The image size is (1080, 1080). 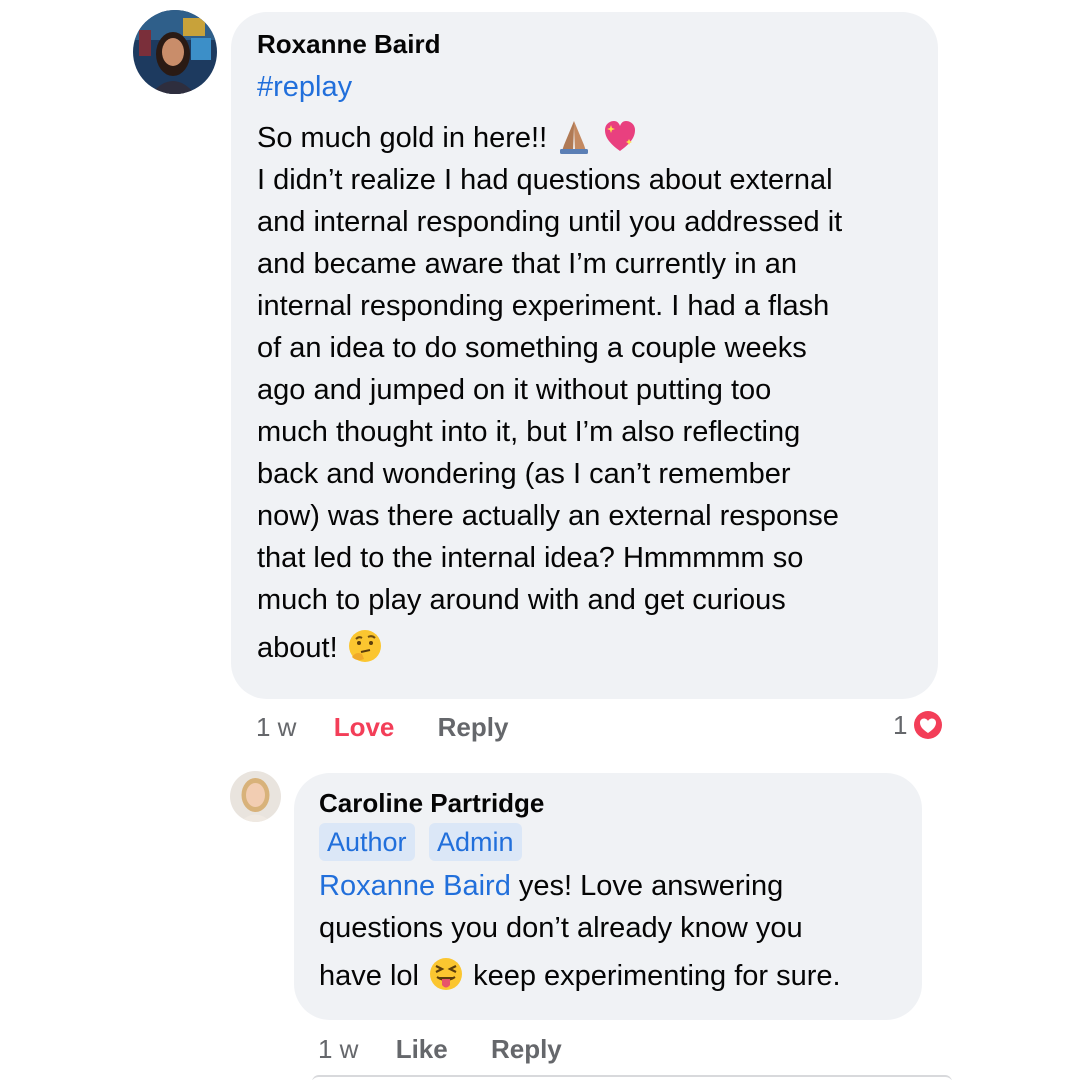 I want to click on admin-badge: Admin, so click(x=475, y=842).